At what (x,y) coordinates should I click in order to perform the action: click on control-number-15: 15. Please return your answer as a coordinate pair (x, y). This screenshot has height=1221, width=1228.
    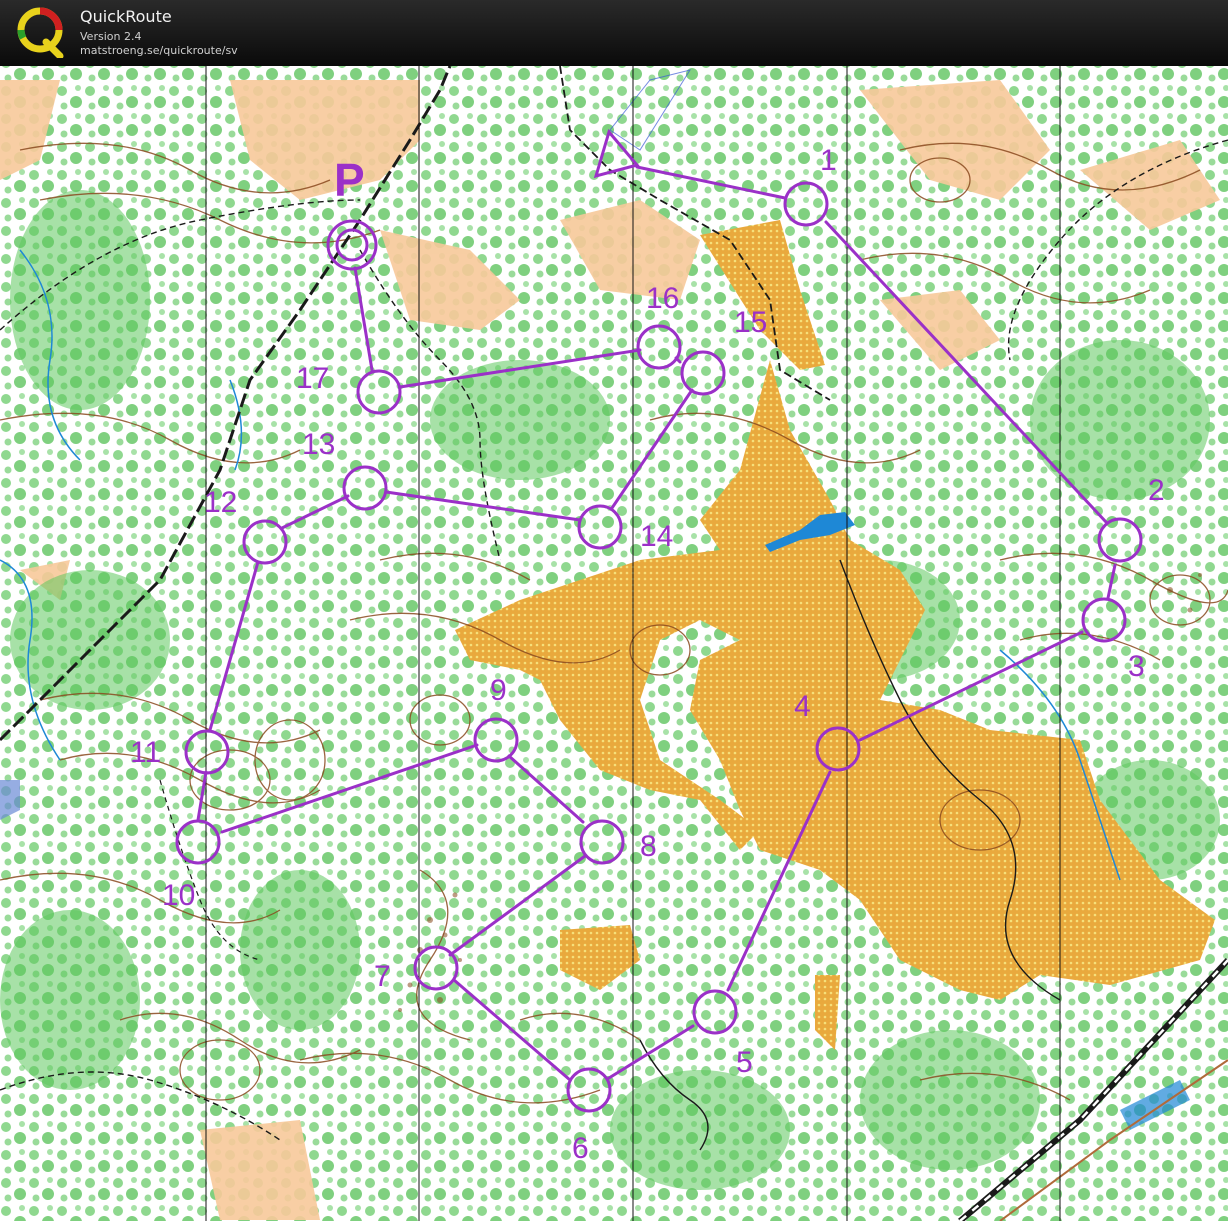
    Looking at the image, I should click on (750, 322).